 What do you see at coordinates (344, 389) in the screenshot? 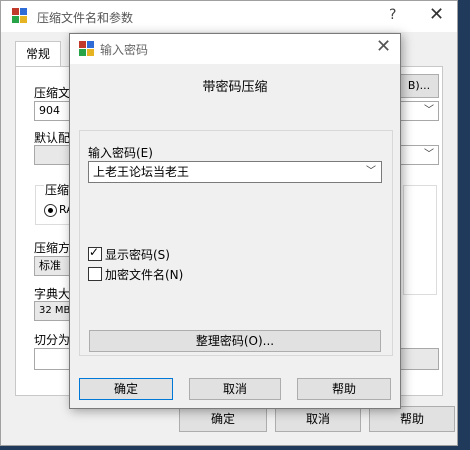
I see `dialog-help-button: 帮助` at bounding box center [344, 389].